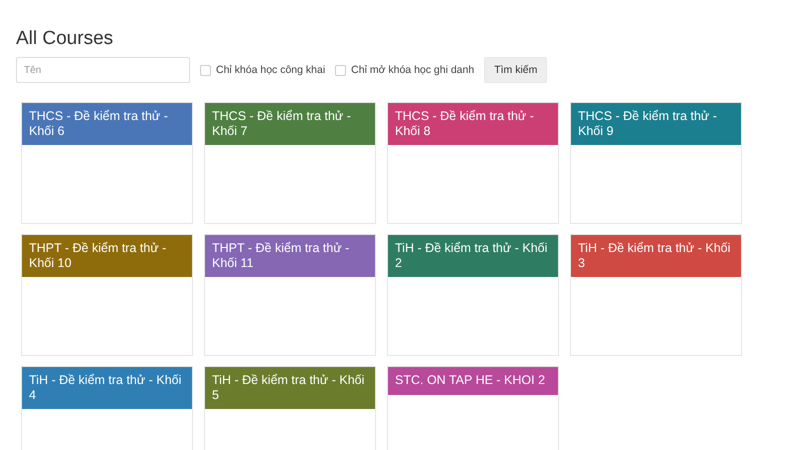 This screenshot has height=450, width=800. I want to click on search-field: Tên, so click(103, 70).